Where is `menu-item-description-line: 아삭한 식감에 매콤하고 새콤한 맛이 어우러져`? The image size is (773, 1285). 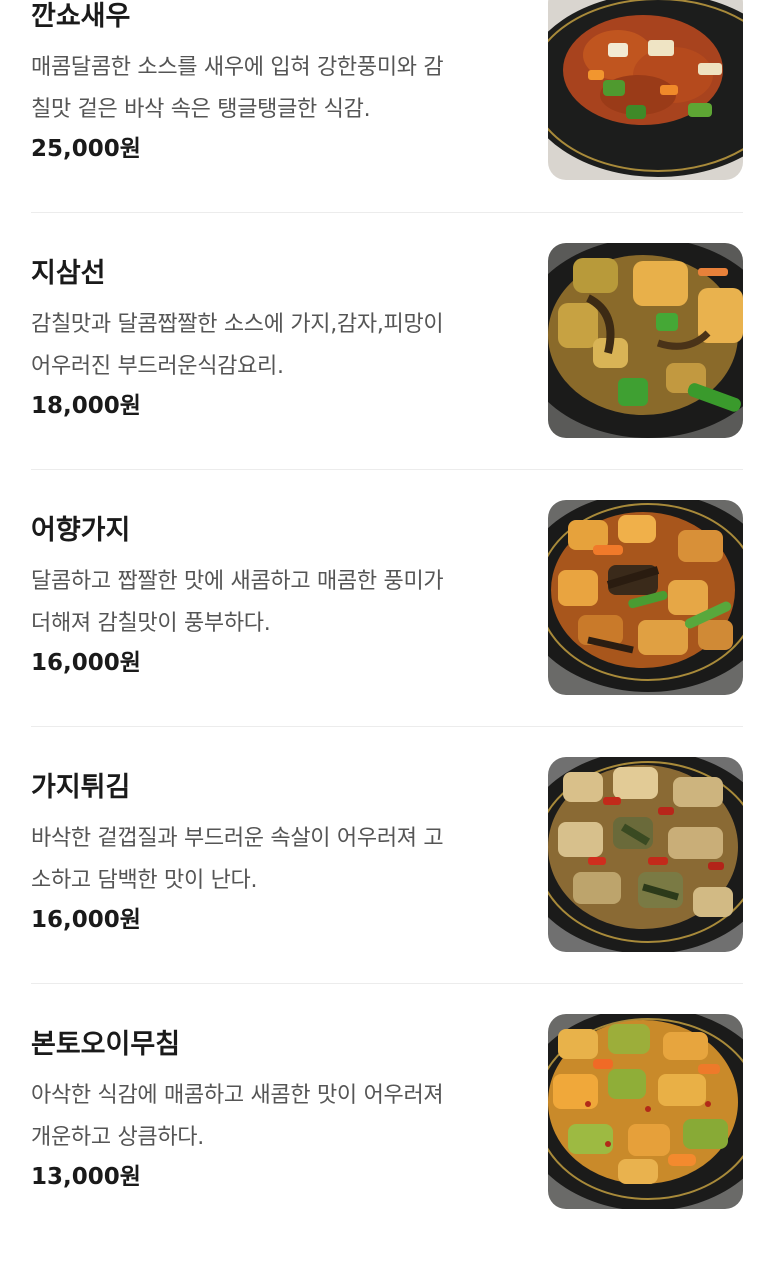
menu-item-description-line: 아삭한 식감에 매콤하고 새콤한 맛이 어우러져 is located at coordinates (237, 1095).